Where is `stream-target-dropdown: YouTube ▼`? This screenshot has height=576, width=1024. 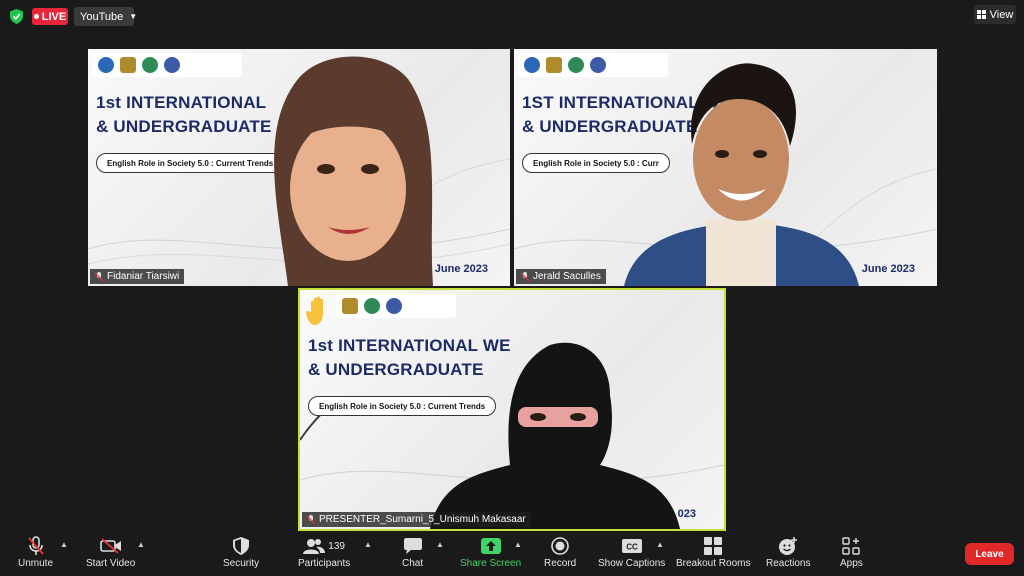 stream-target-dropdown: YouTube ▼ is located at coordinates (106, 16).